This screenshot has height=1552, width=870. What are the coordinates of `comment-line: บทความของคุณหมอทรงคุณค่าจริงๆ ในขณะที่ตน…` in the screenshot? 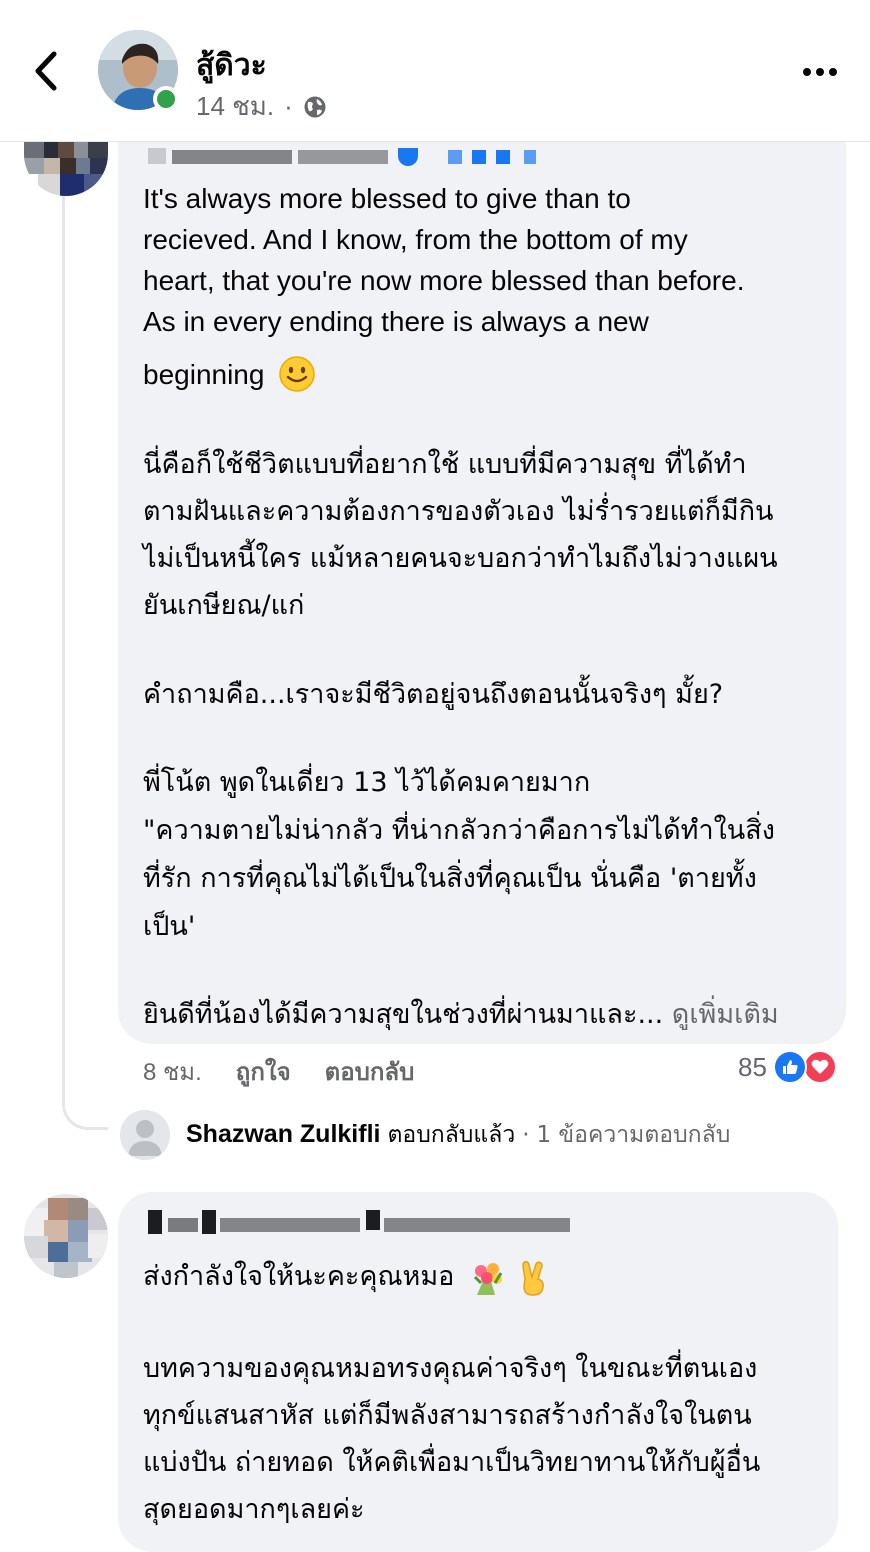 It's located at (450, 1368).